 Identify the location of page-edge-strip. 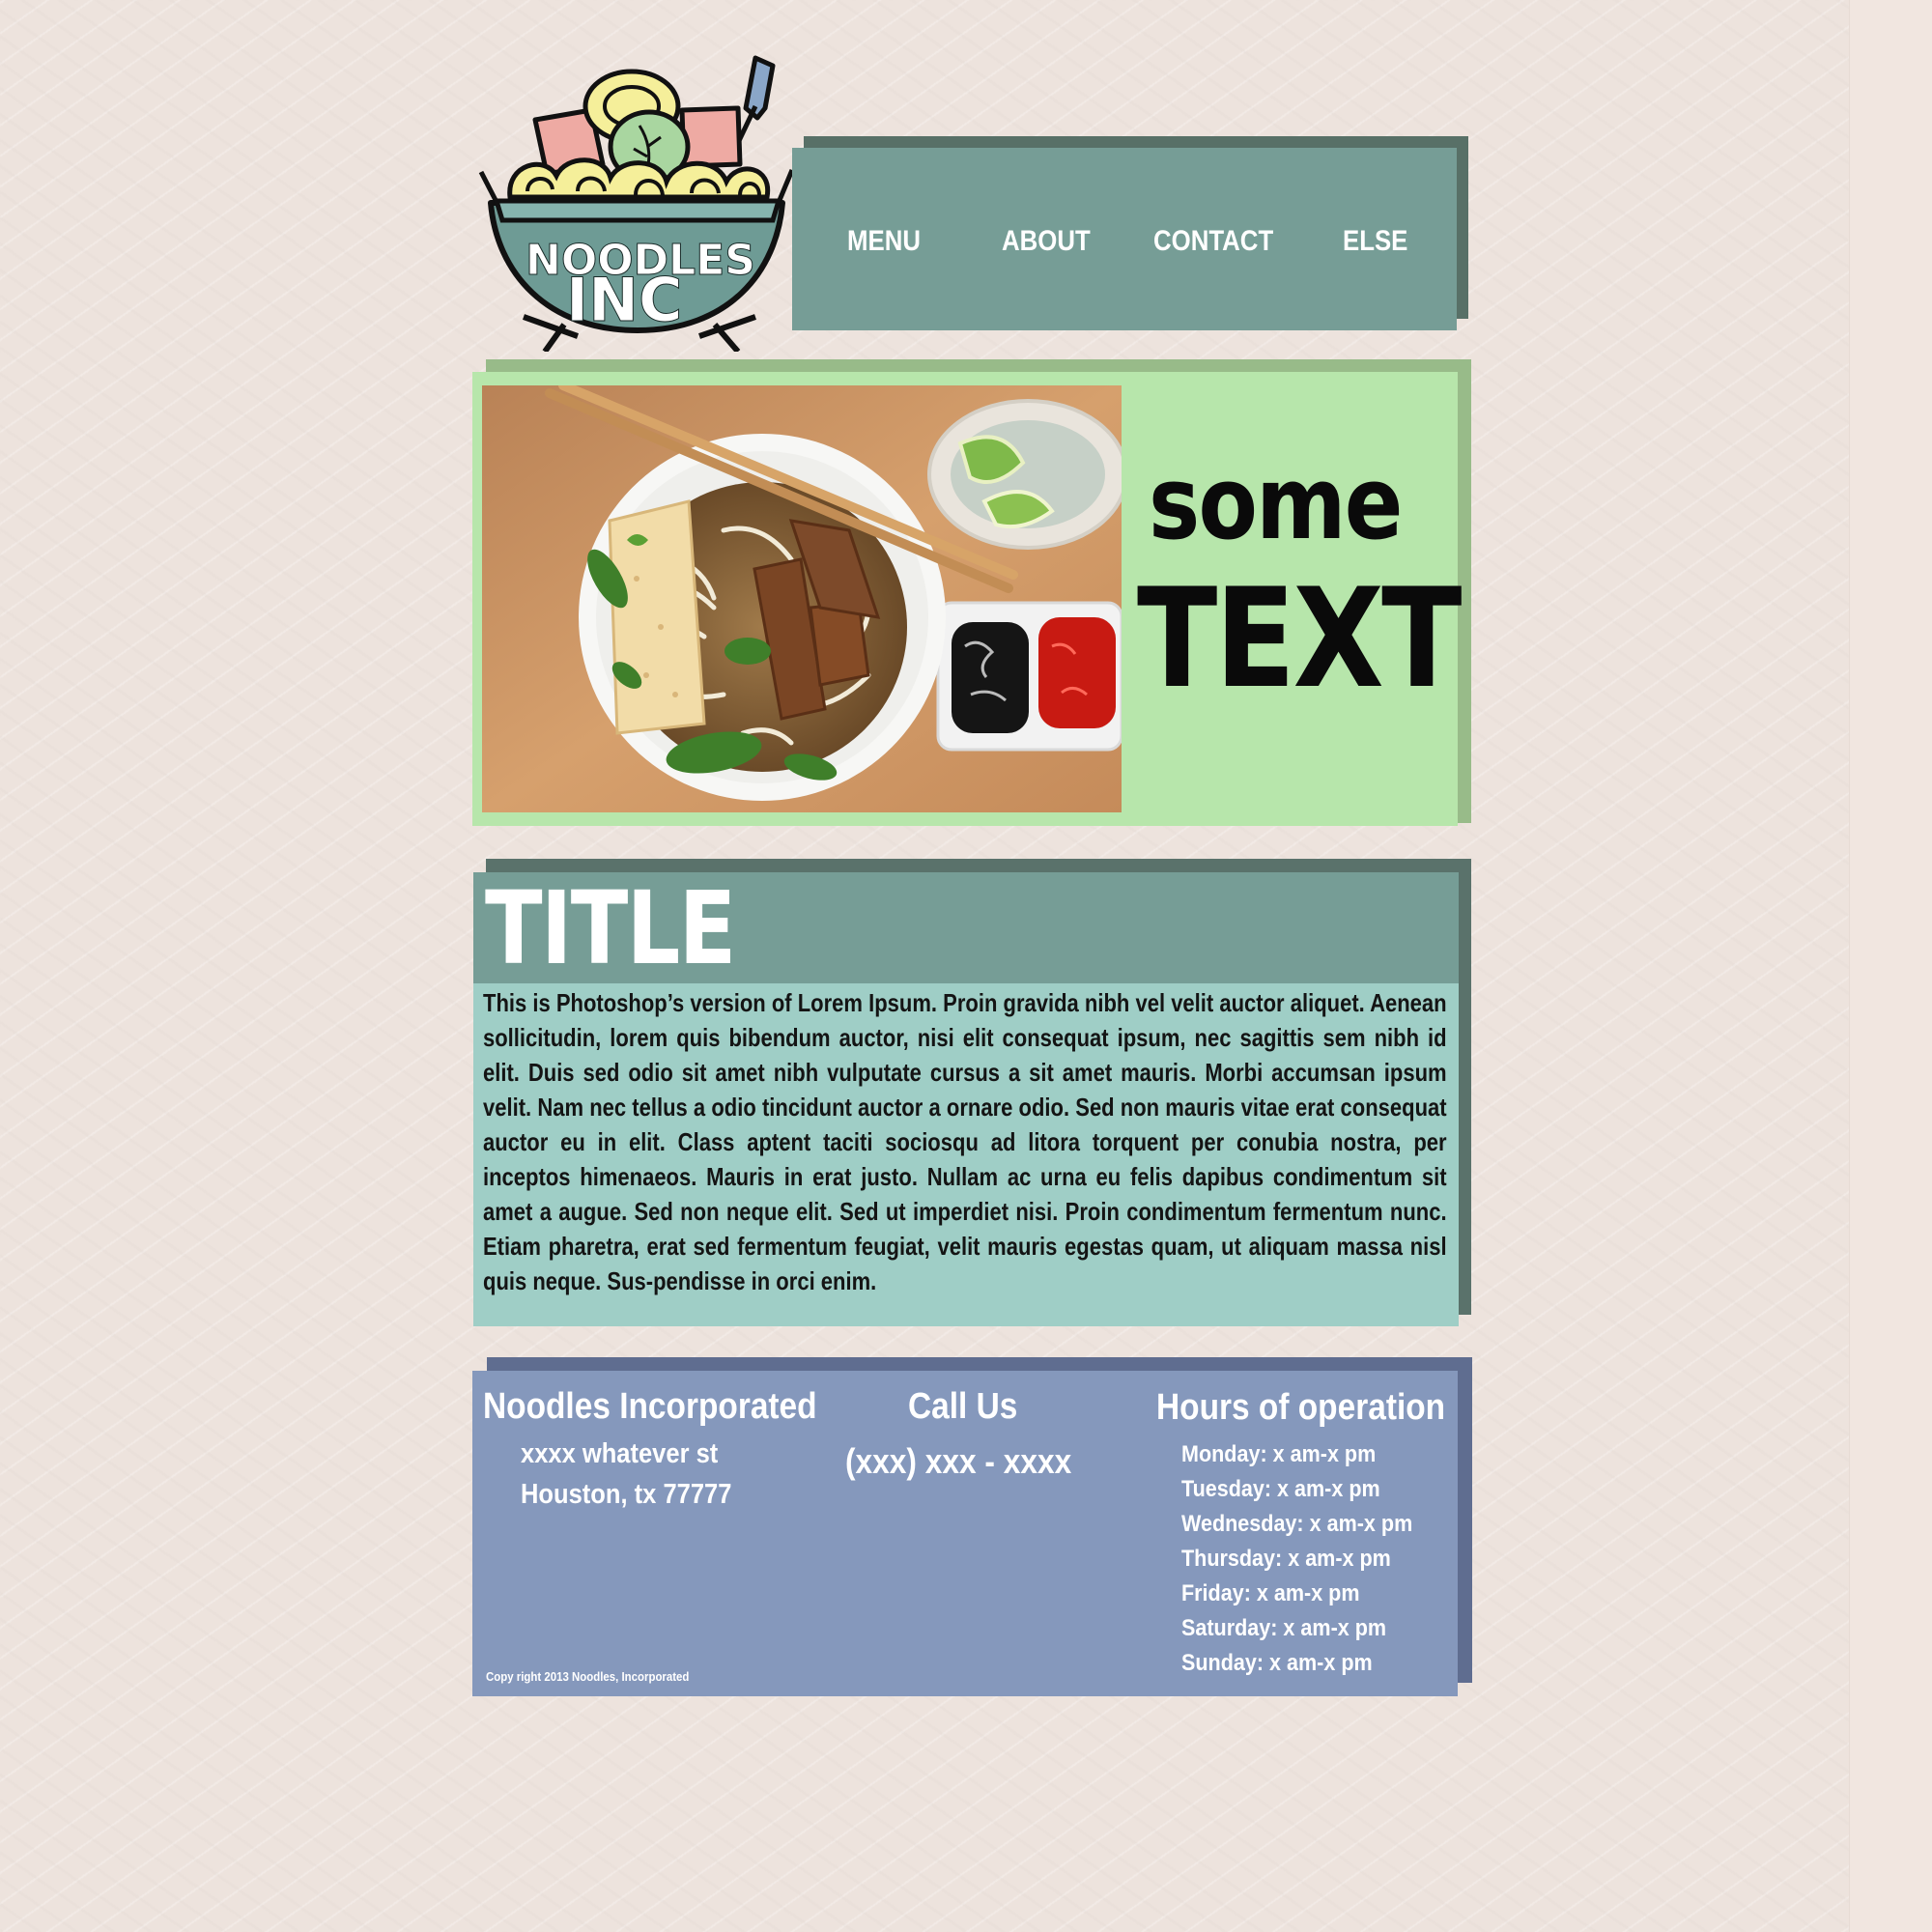
(1890, 966).